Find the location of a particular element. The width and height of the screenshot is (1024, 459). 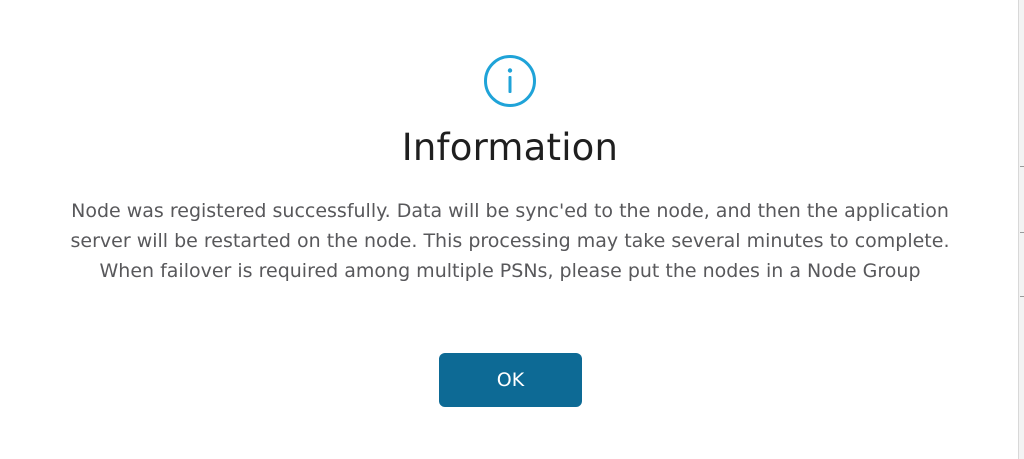

background-window-edge is located at coordinates (1021, 229).